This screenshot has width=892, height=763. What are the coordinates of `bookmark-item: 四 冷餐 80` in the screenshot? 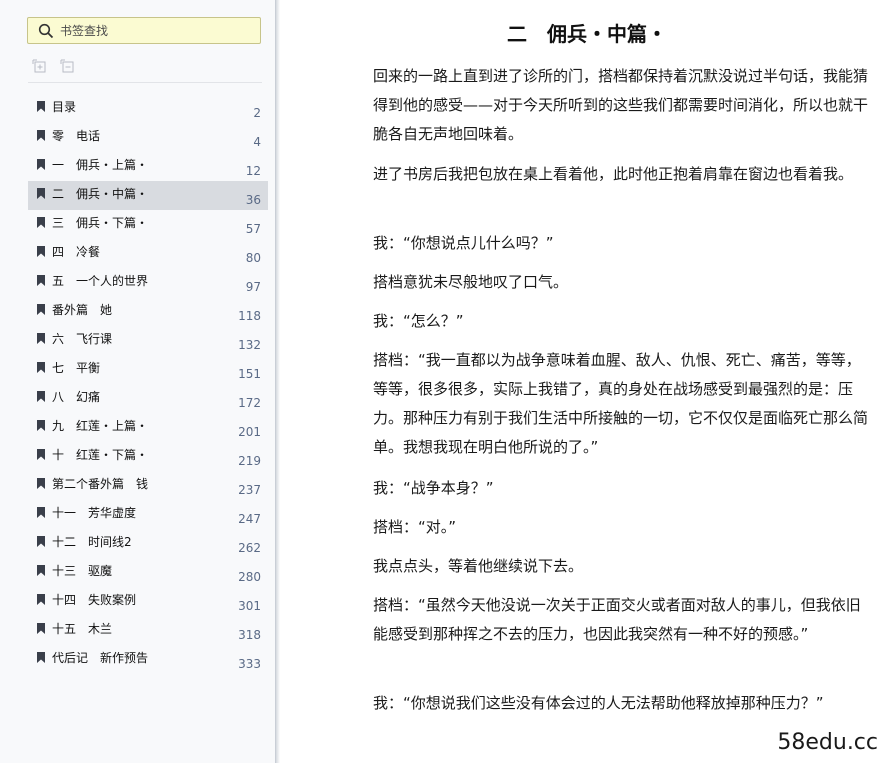 It's located at (148, 253).